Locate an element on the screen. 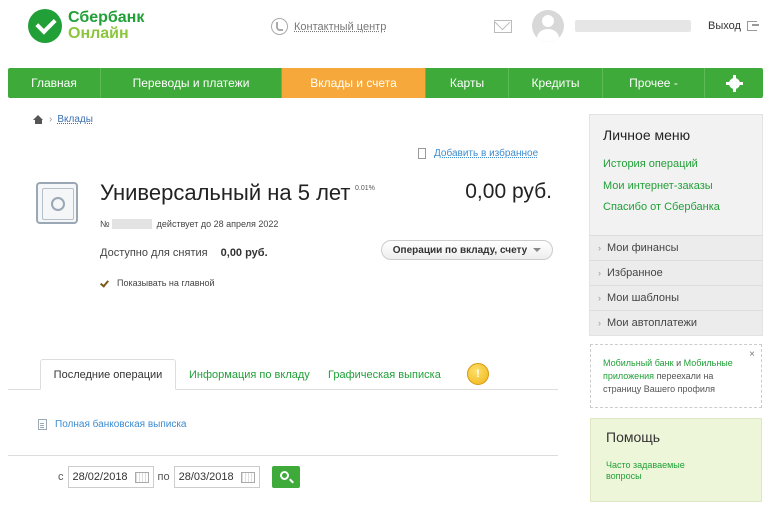 This screenshot has height=507, width=768. available-label: Доступно для снятия is located at coordinates (154, 253).